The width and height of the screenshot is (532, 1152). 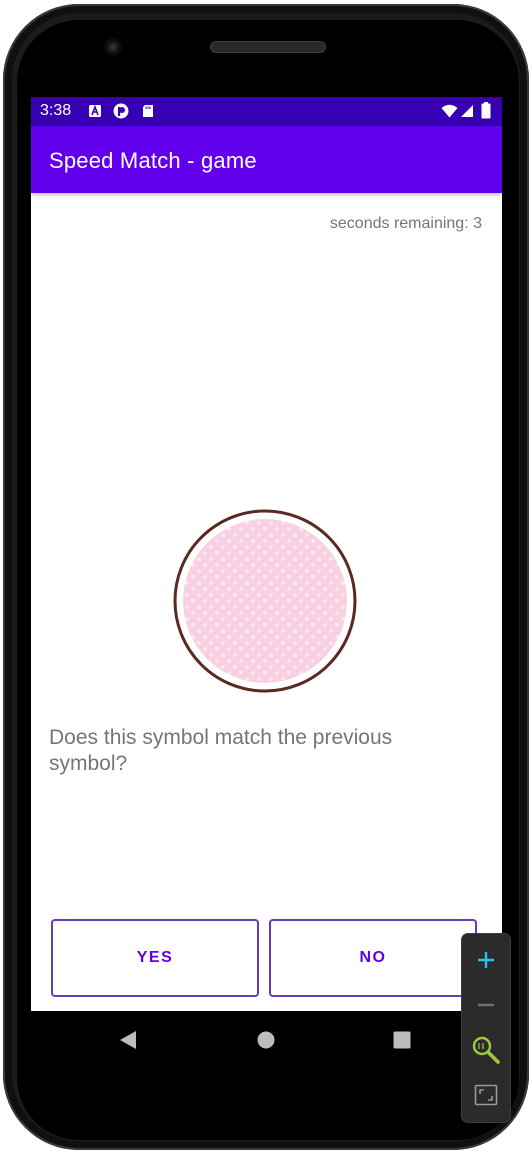 I want to click on seconds-remaining-label: seconds remaining: 3, so click(x=405, y=223).